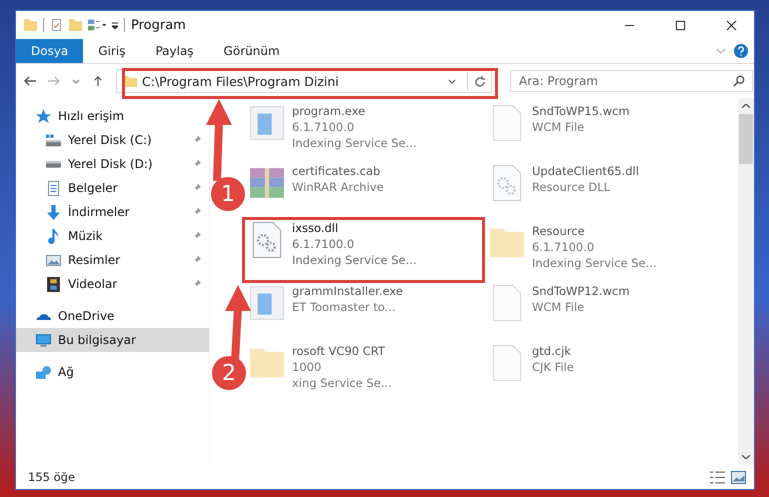  I want to click on sidebar-item: Belgeler, so click(112, 188).